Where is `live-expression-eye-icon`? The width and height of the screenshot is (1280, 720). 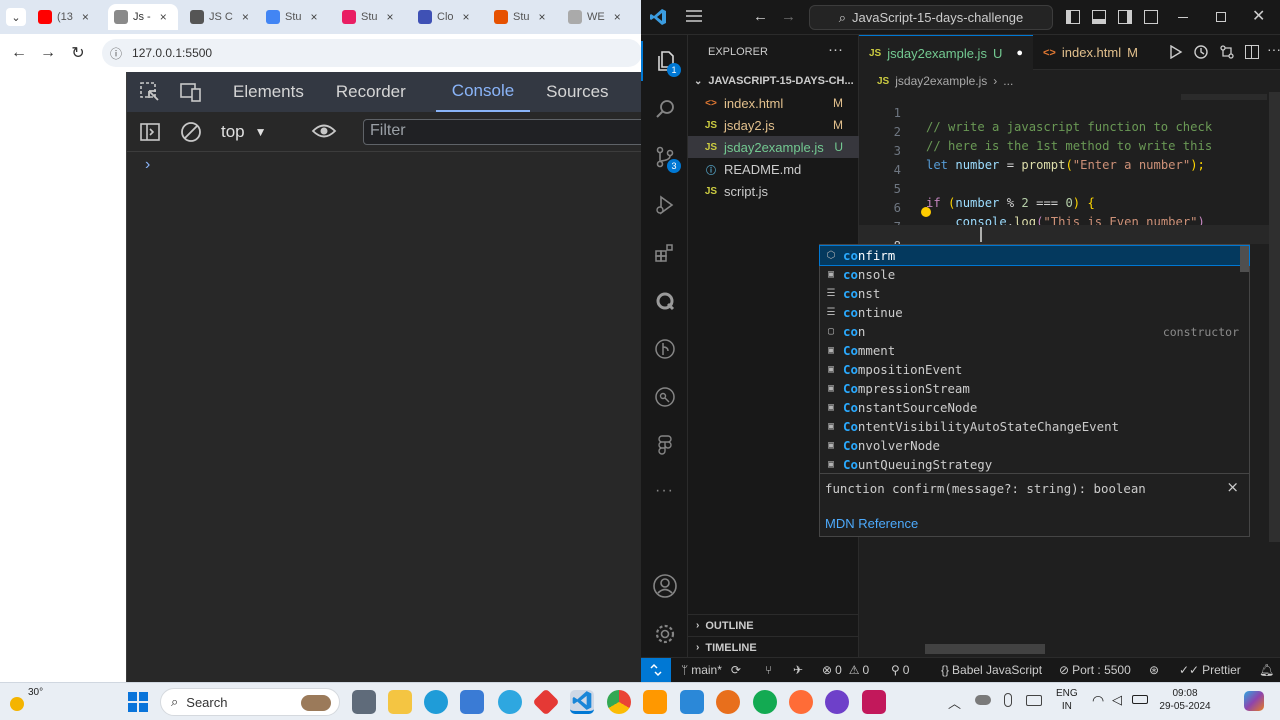 live-expression-eye-icon is located at coordinates (324, 133).